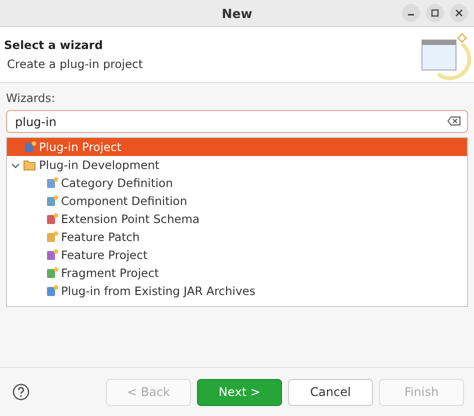 The height and width of the screenshot is (416, 474). What do you see at coordinates (237, 121) in the screenshot?
I see `filter-field: plug-in` at bounding box center [237, 121].